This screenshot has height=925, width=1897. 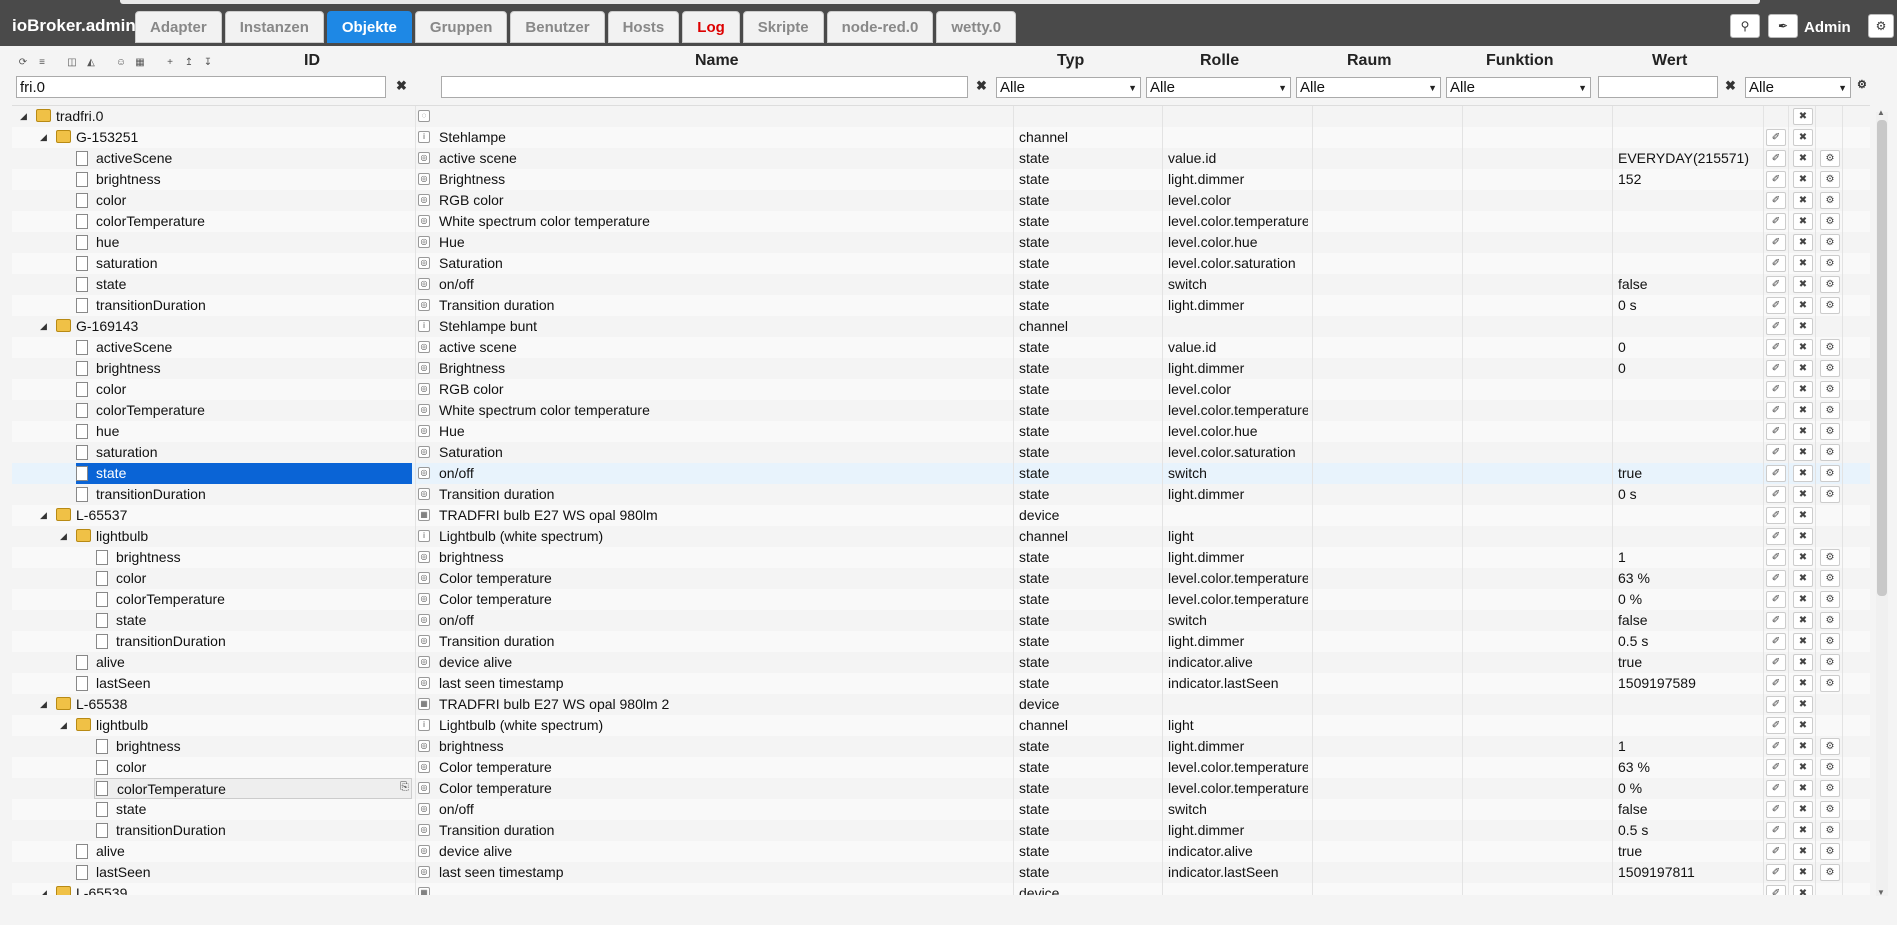 What do you see at coordinates (312, 61) in the screenshot?
I see `column-header-id: ID` at bounding box center [312, 61].